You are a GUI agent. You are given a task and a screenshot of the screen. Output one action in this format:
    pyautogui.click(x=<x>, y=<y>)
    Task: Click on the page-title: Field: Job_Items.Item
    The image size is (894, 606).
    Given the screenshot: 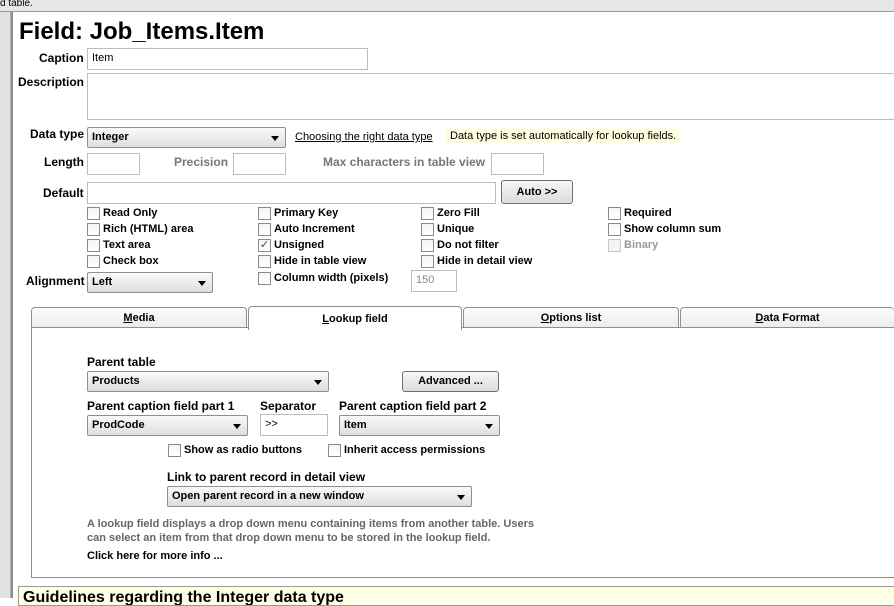 What is the action you would take?
    pyautogui.click(x=142, y=31)
    